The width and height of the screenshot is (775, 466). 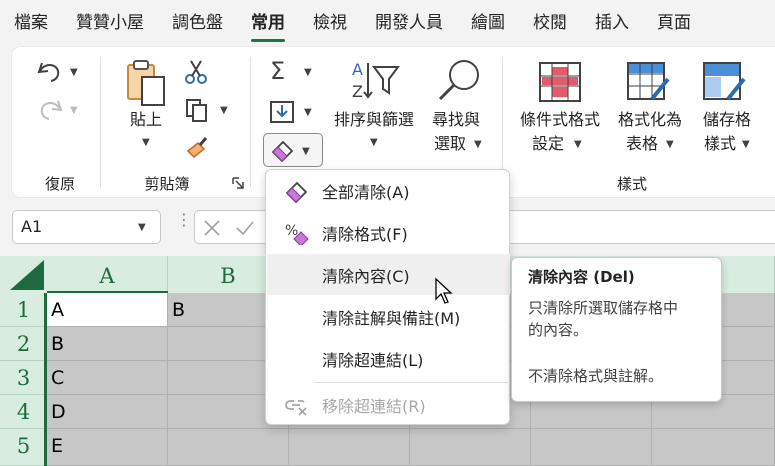 I want to click on format-as-table-label-2: 表格, so click(x=642, y=144).